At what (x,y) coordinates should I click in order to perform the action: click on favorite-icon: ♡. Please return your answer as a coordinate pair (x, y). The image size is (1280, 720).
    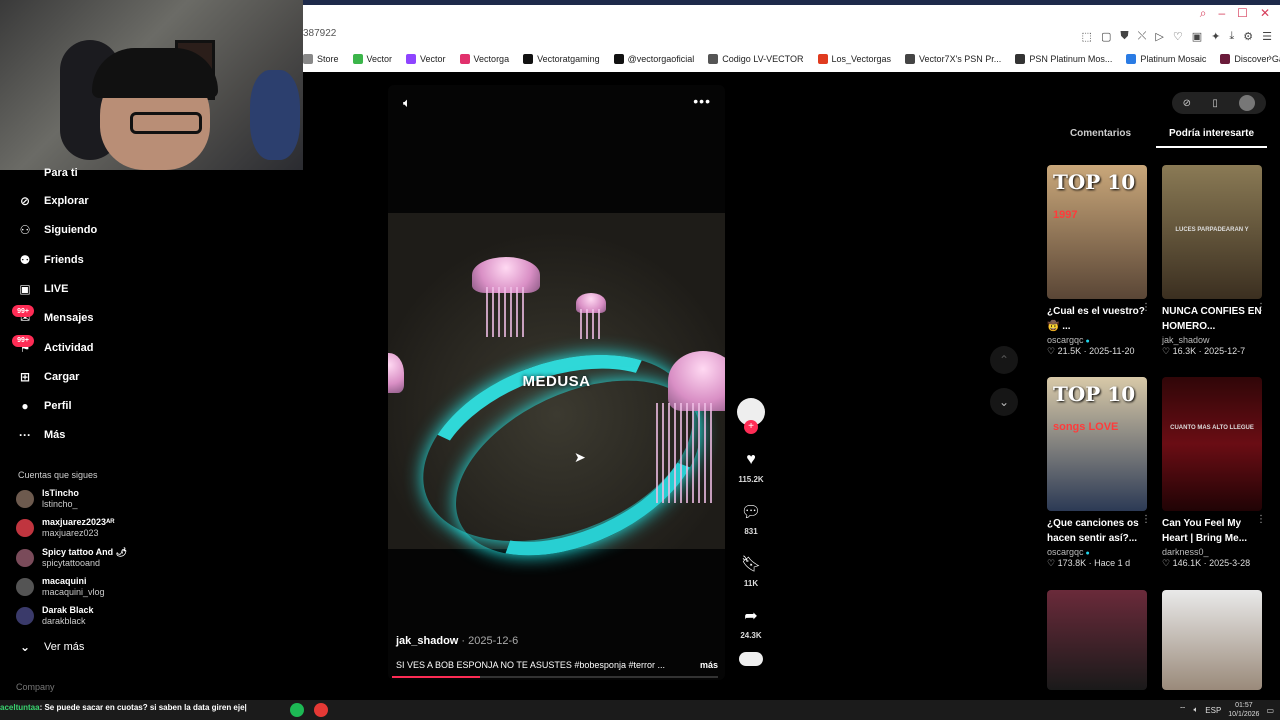
    Looking at the image, I should click on (1178, 36).